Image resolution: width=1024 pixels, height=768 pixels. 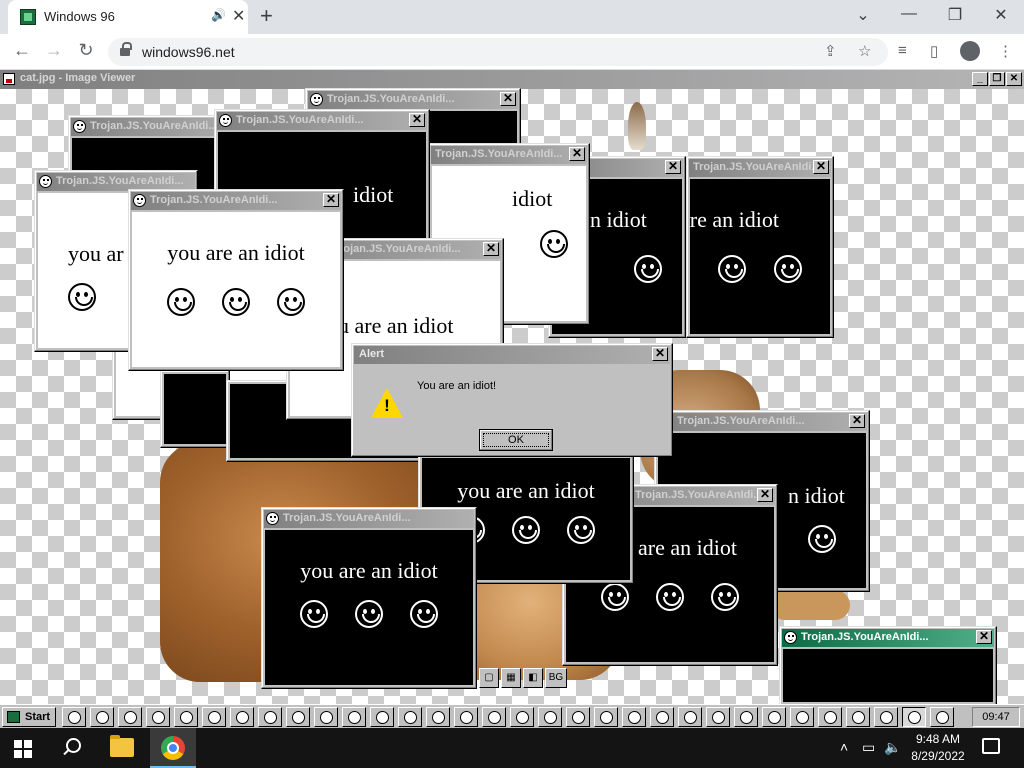 I want to click on reload-icon: ↻, so click(x=86, y=50).